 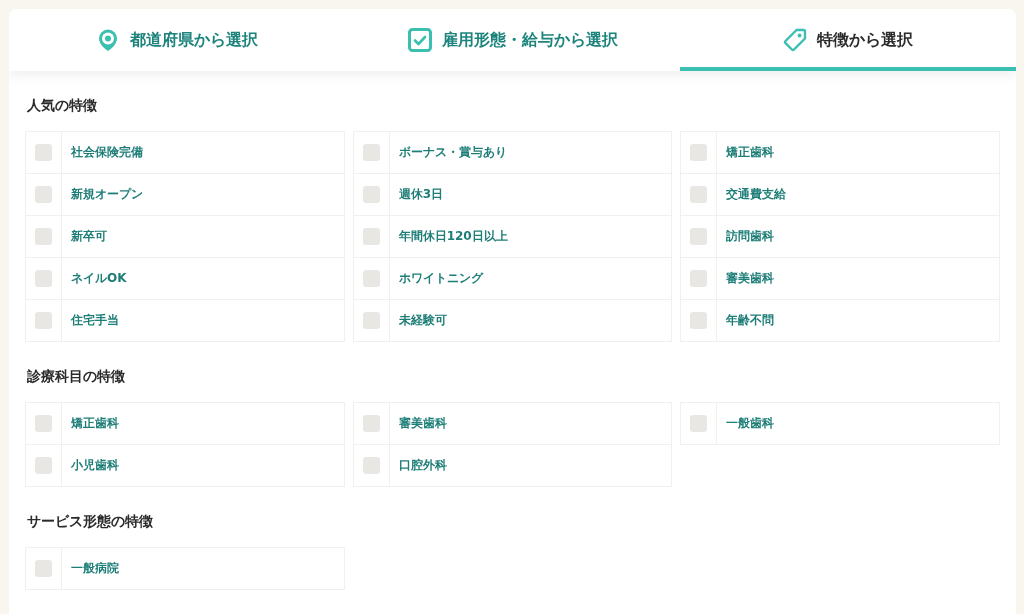 What do you see at coordinates (512, 194) in the screenshot?
I see `checkbox-option: 週休3日` at bounding box center [512, 194].